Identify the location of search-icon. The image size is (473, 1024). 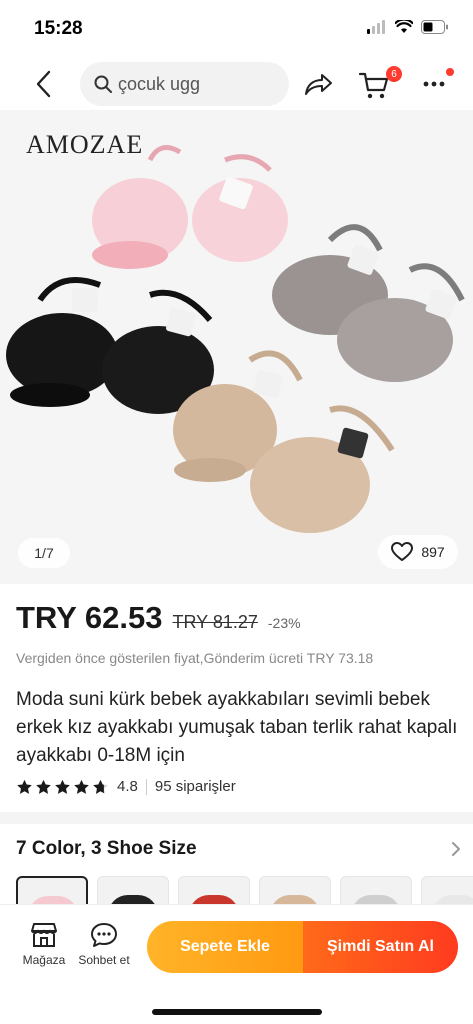
(103, 84).